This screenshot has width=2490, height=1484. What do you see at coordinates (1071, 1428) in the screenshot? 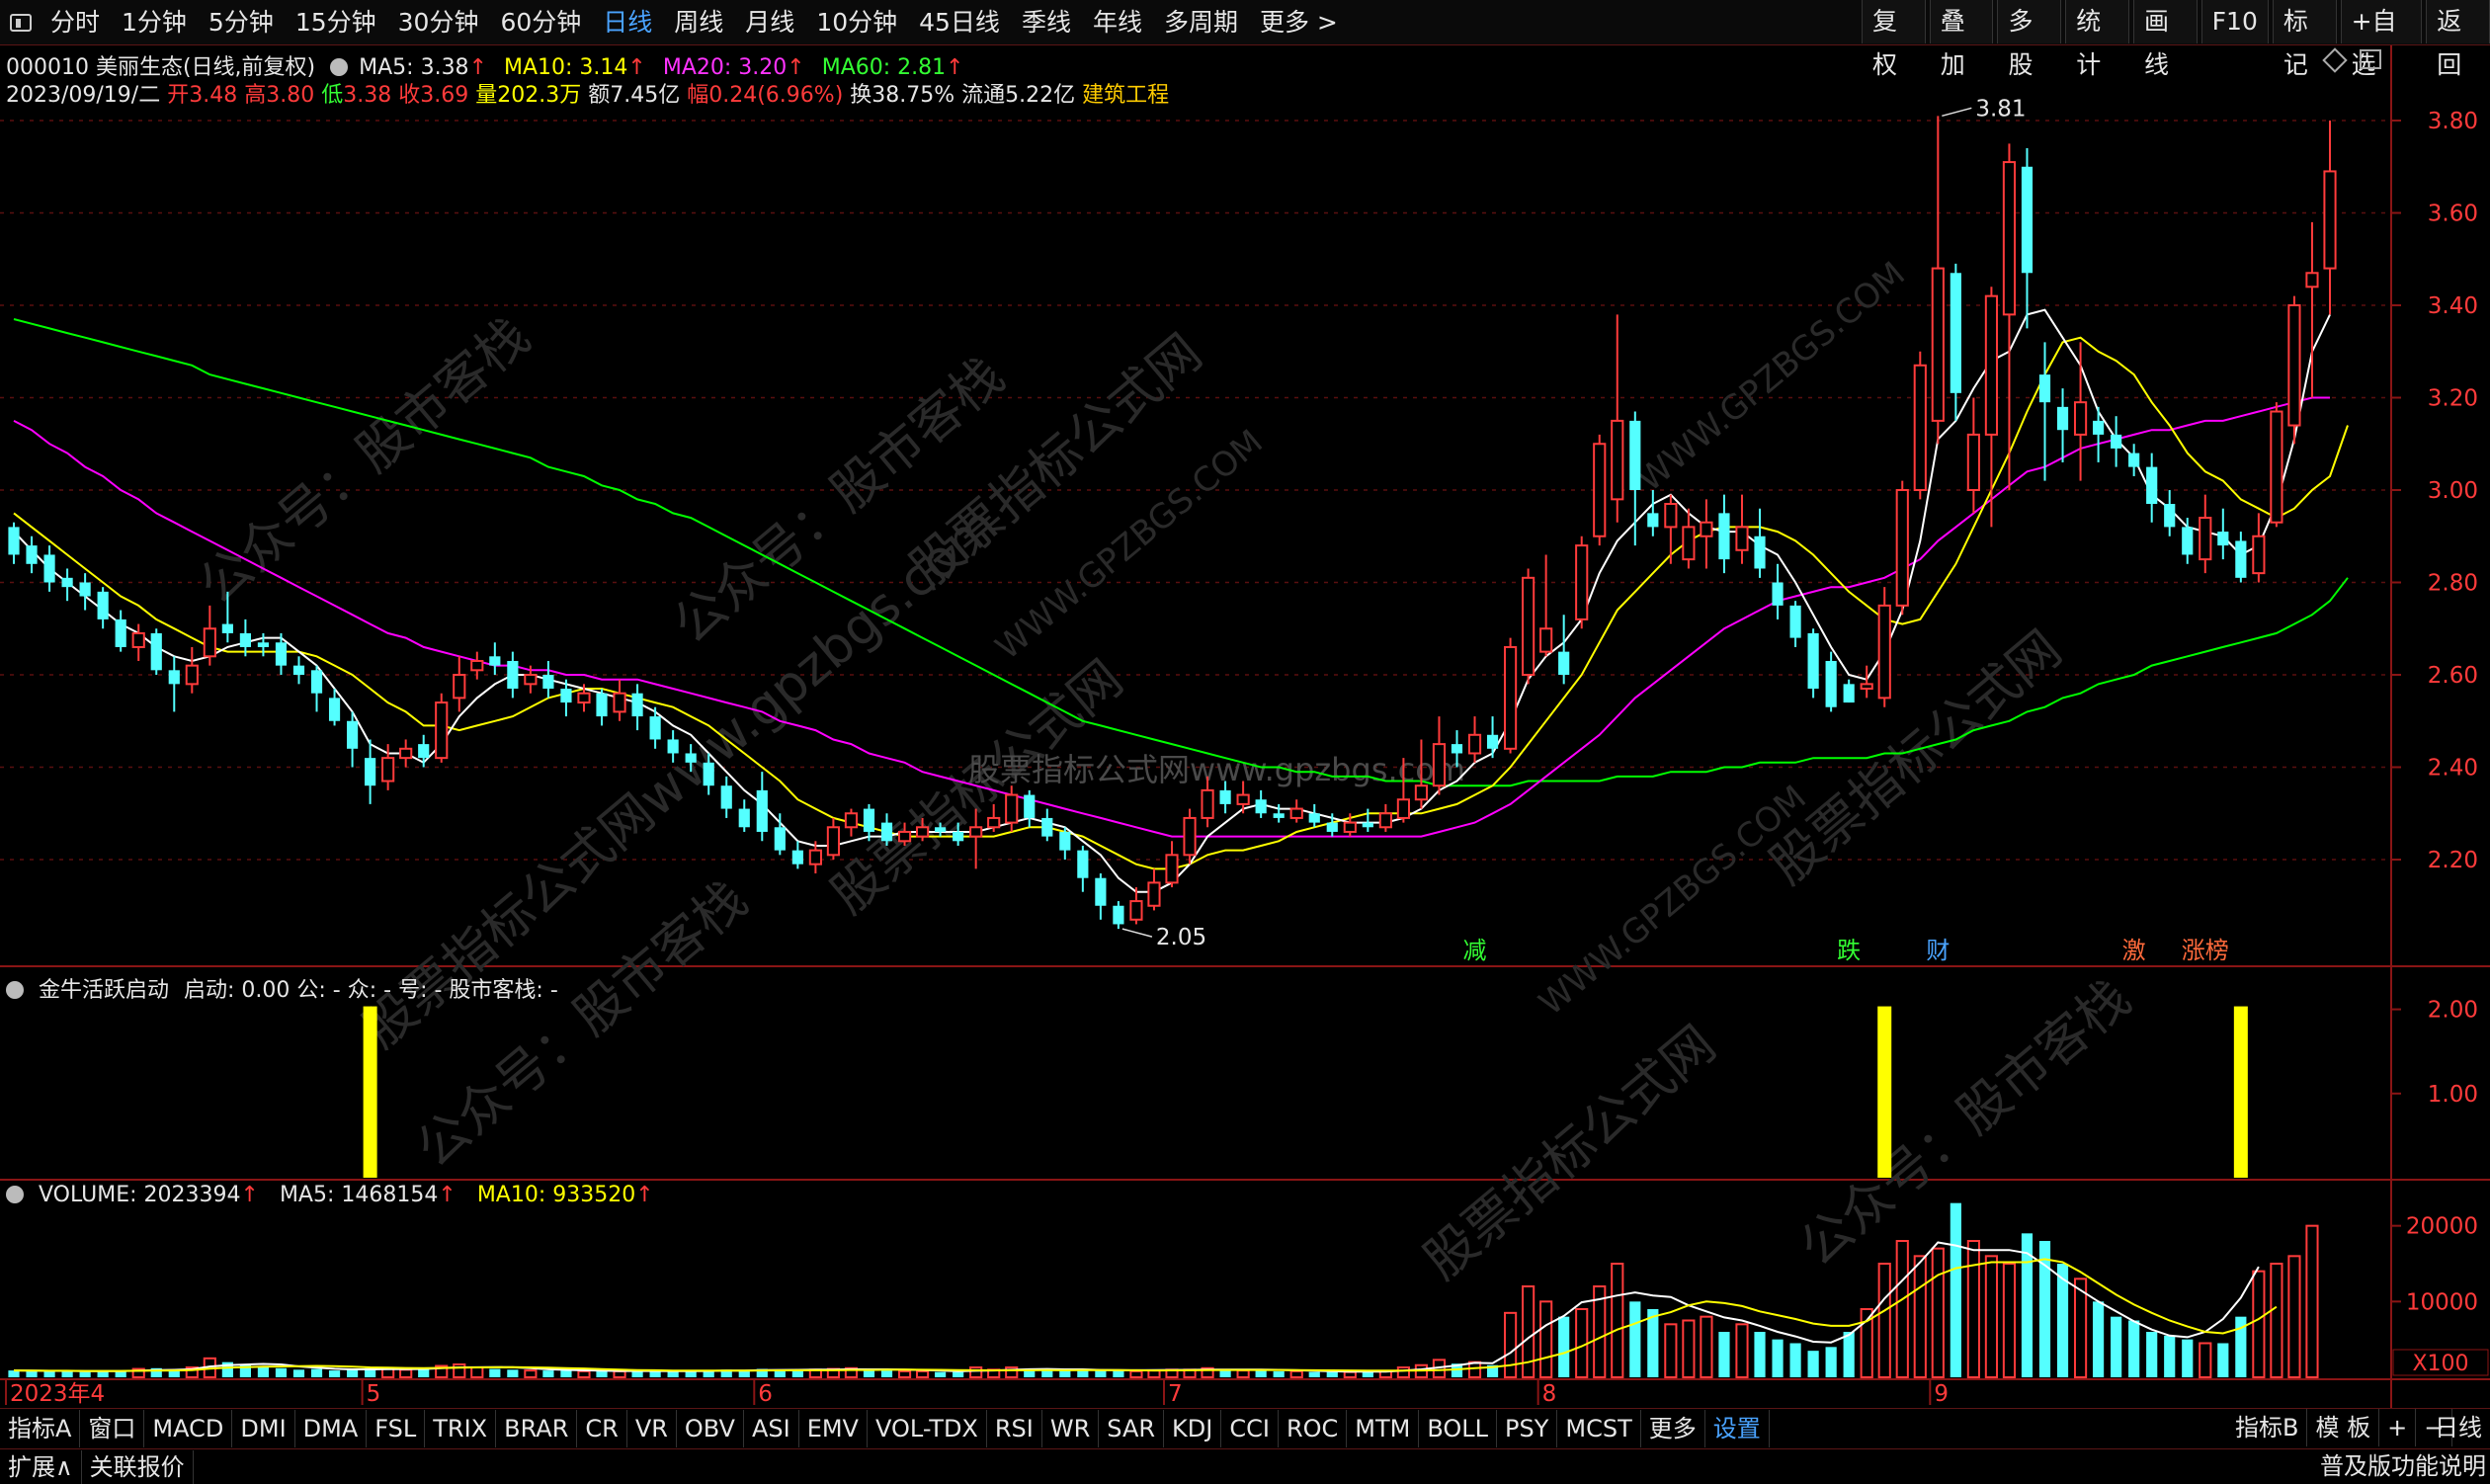
I see `indicator-tab-15: WR` at bounding box center [1071, 1428].